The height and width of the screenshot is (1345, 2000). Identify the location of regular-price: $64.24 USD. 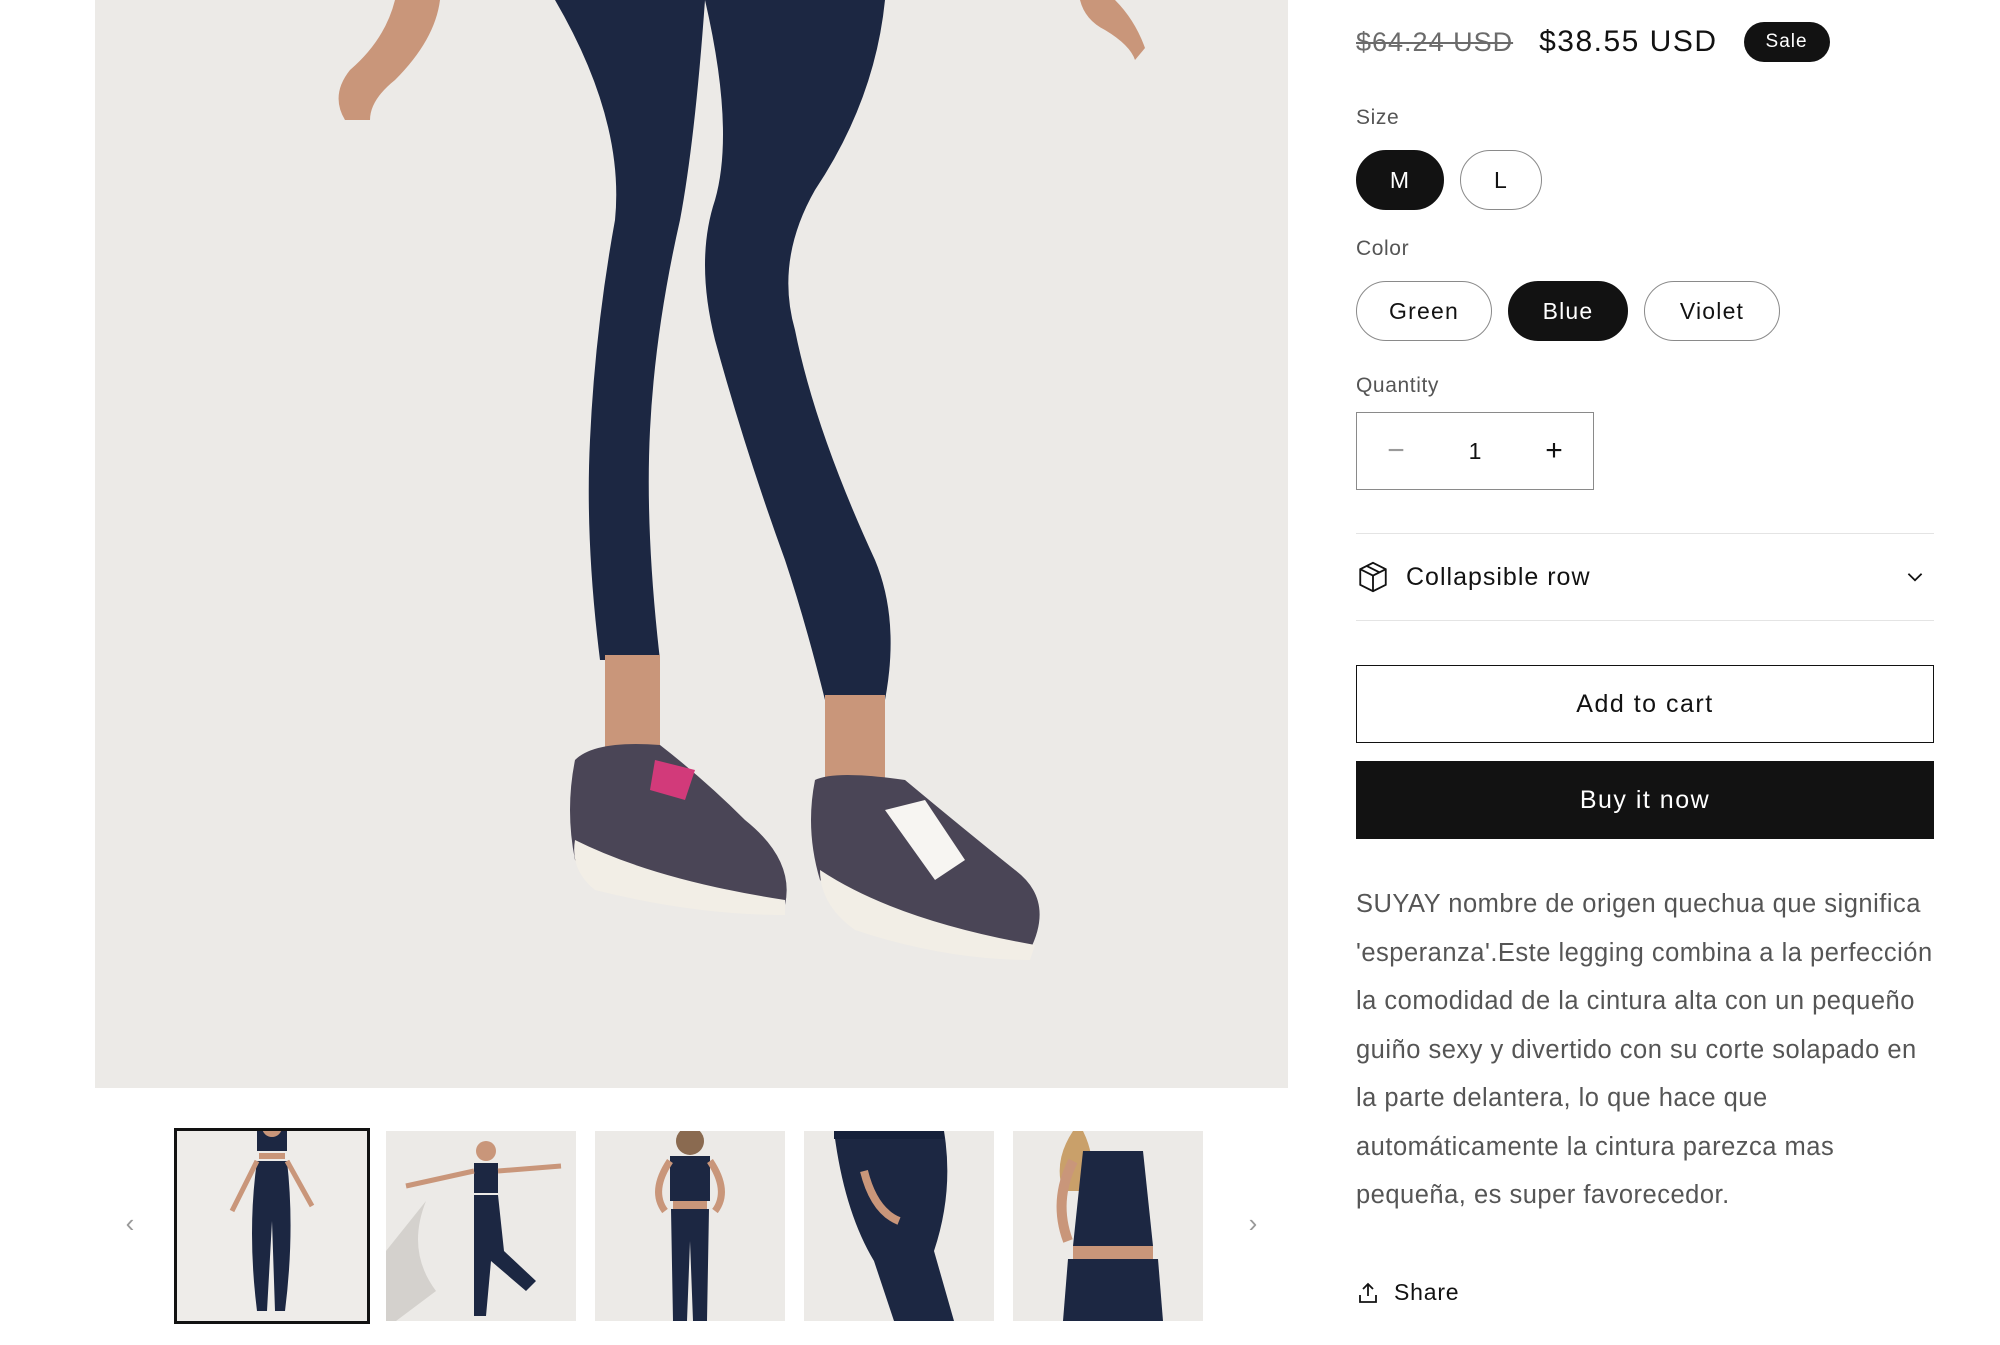
(1435, 41).